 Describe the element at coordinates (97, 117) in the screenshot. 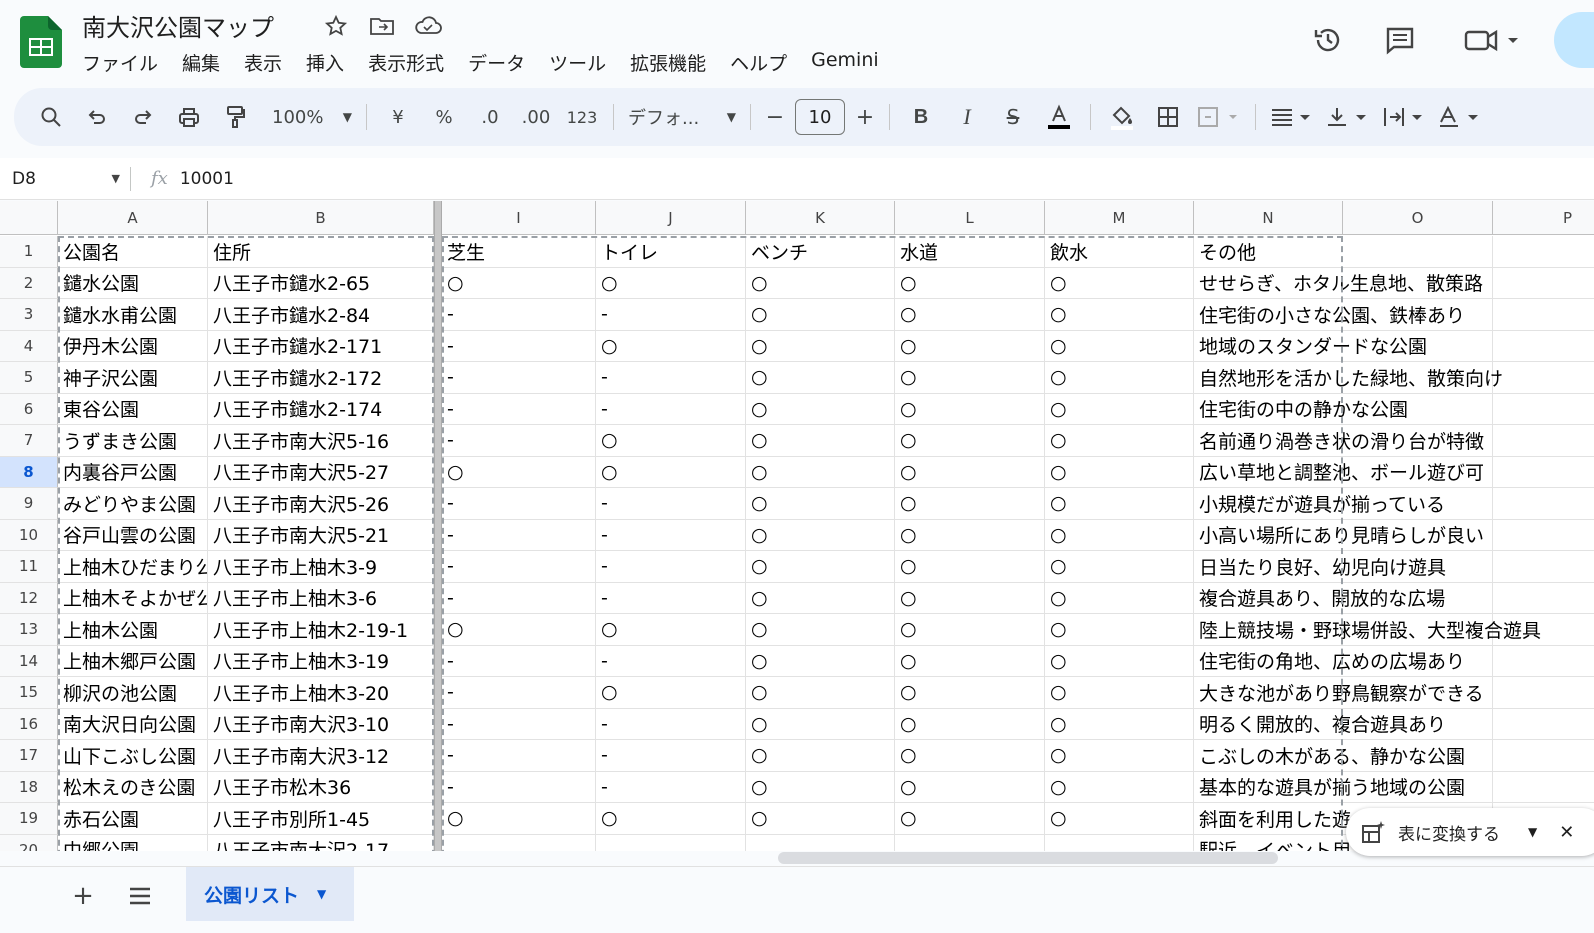

I see `undo-icon` at that location.